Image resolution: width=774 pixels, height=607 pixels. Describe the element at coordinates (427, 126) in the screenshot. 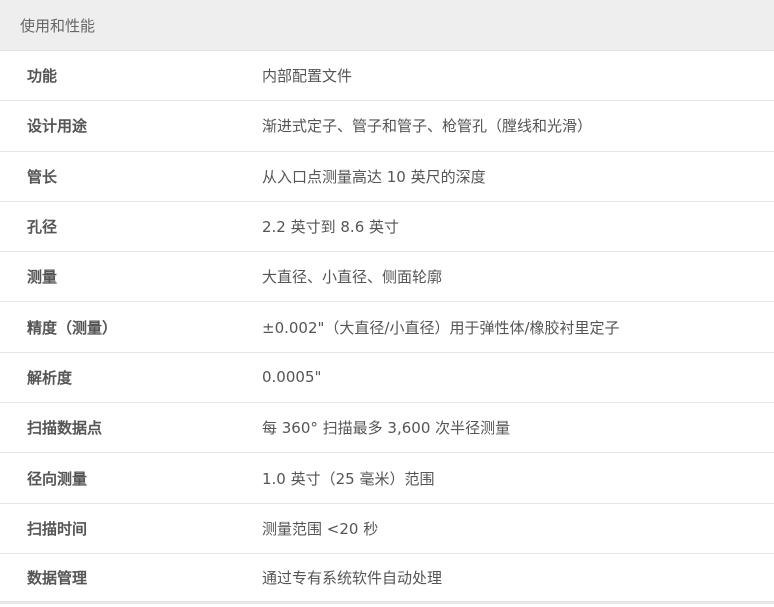

I see `spec-value: 渐进式定子、管子和管子、枪管孔（膛线和光滑）` at that location.